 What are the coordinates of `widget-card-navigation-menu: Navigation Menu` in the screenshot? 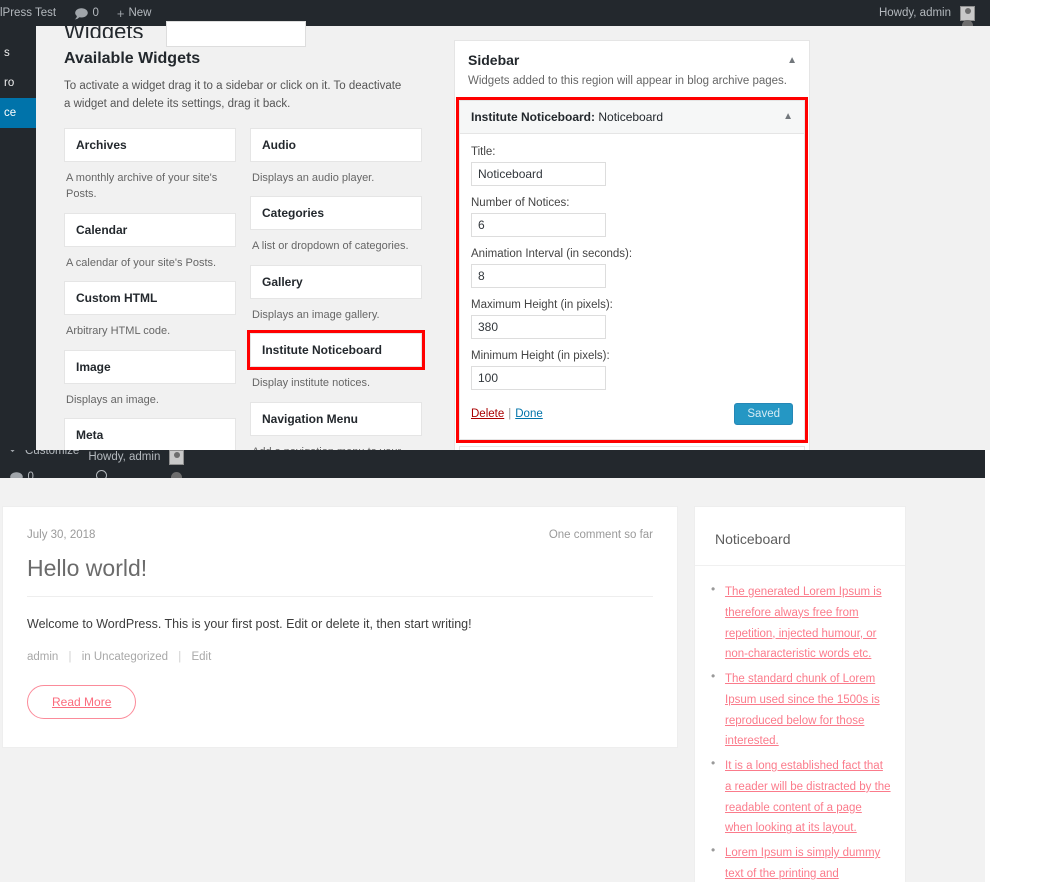 It's located at (336, 418).